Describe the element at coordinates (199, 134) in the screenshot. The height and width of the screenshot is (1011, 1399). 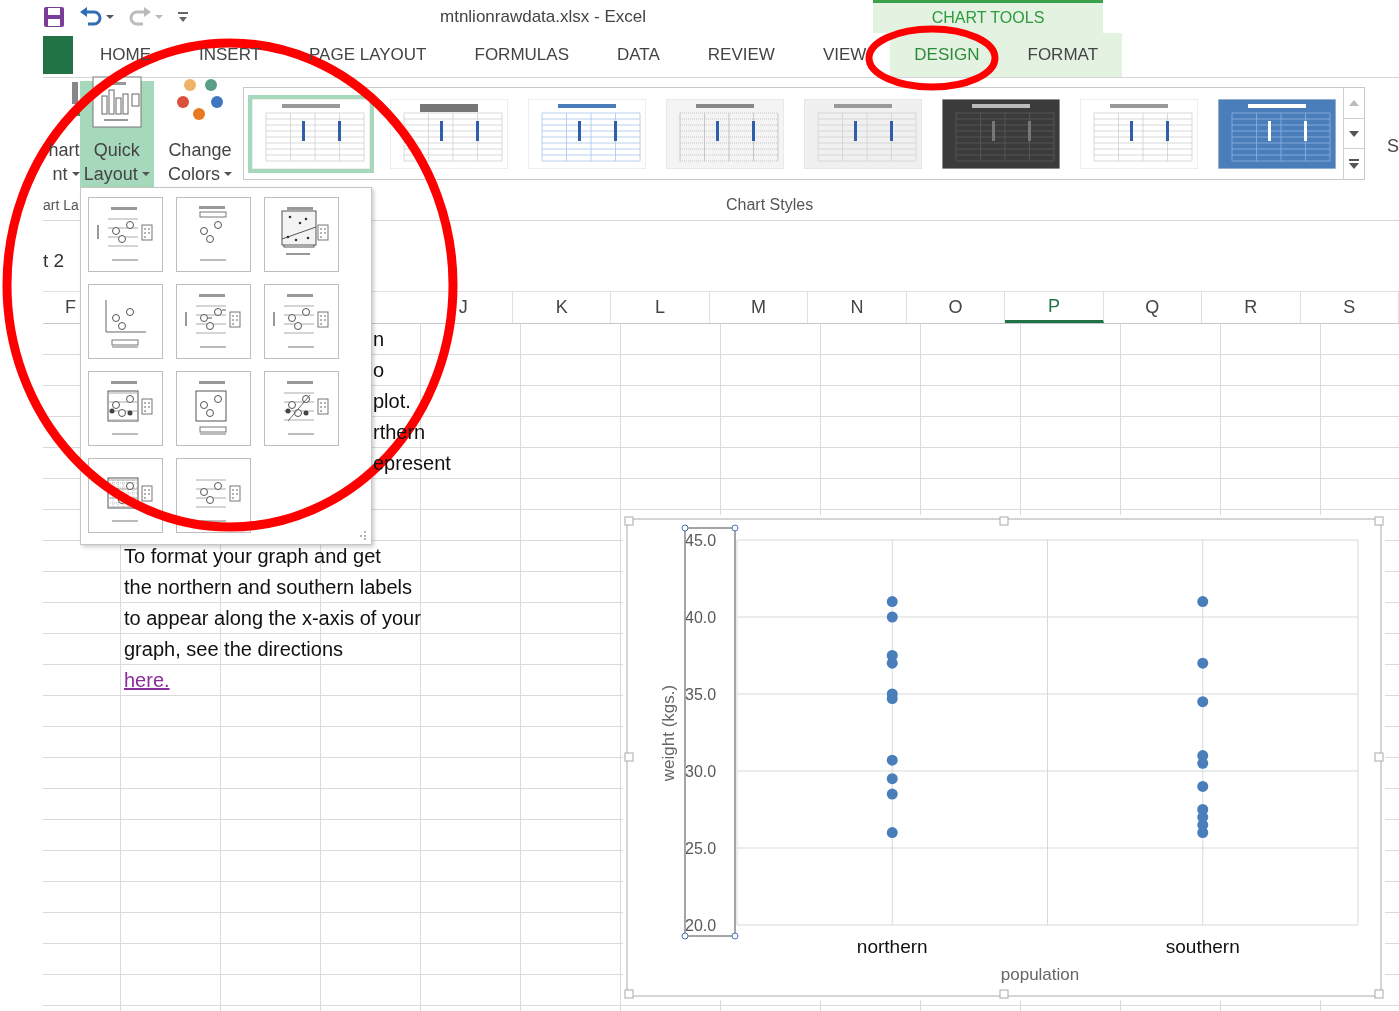
I see `ribbon-button: Change Colors` at that location.